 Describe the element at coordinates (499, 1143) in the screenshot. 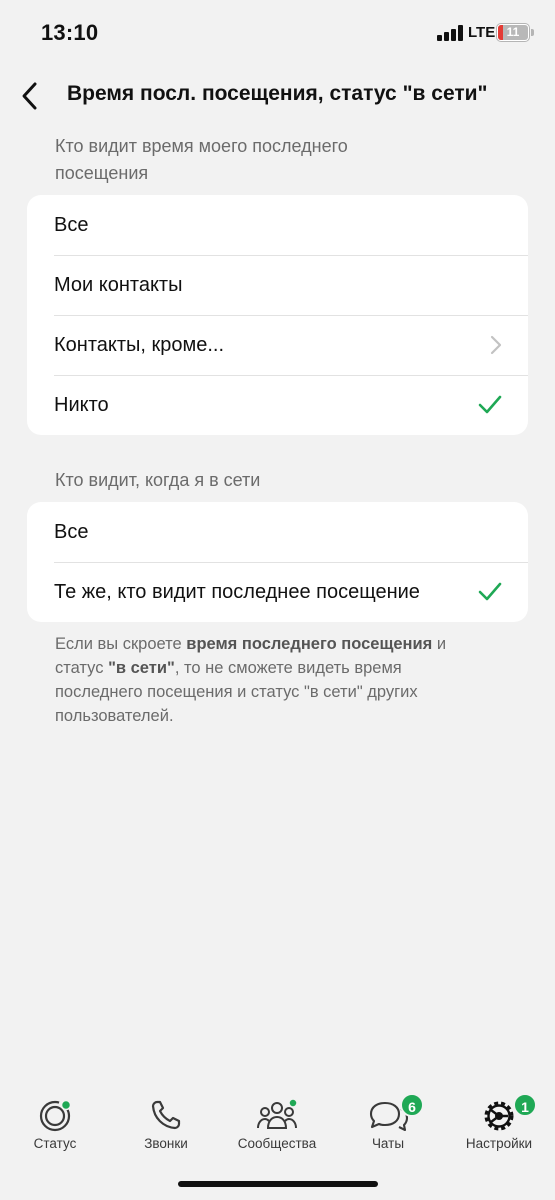

I see `tab-label: Настройки` at that location.